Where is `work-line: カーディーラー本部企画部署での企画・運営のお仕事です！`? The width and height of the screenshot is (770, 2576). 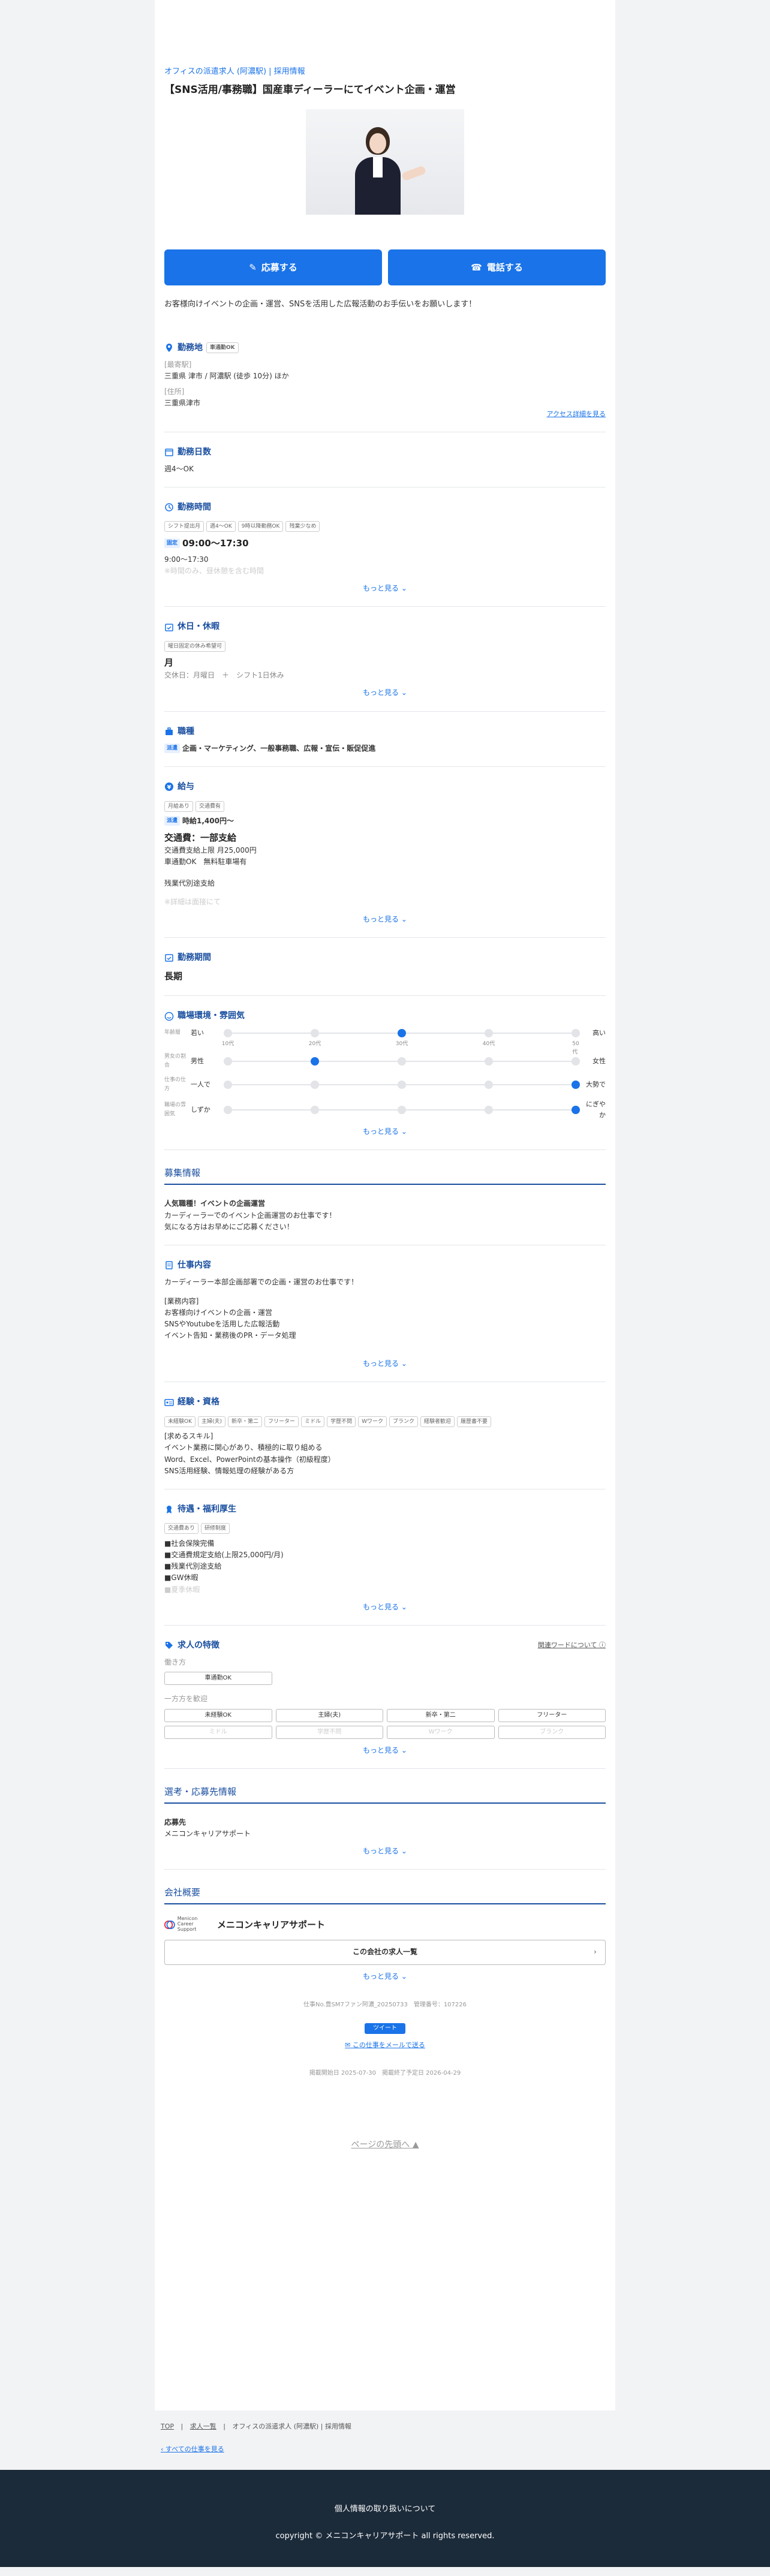 work-line: カーディーラー本部企画部署での企画・運営のお仕事です！ is located at coordinates (261, 1282).